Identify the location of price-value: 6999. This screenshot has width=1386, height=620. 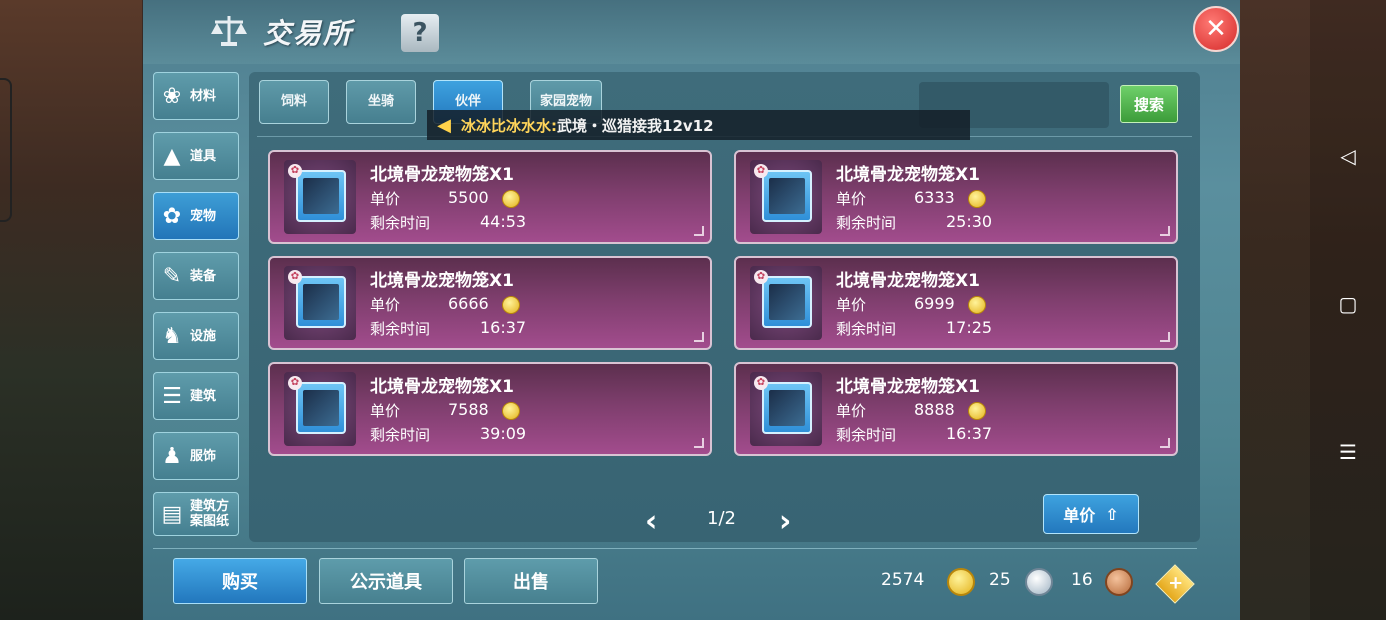
(934, 303).